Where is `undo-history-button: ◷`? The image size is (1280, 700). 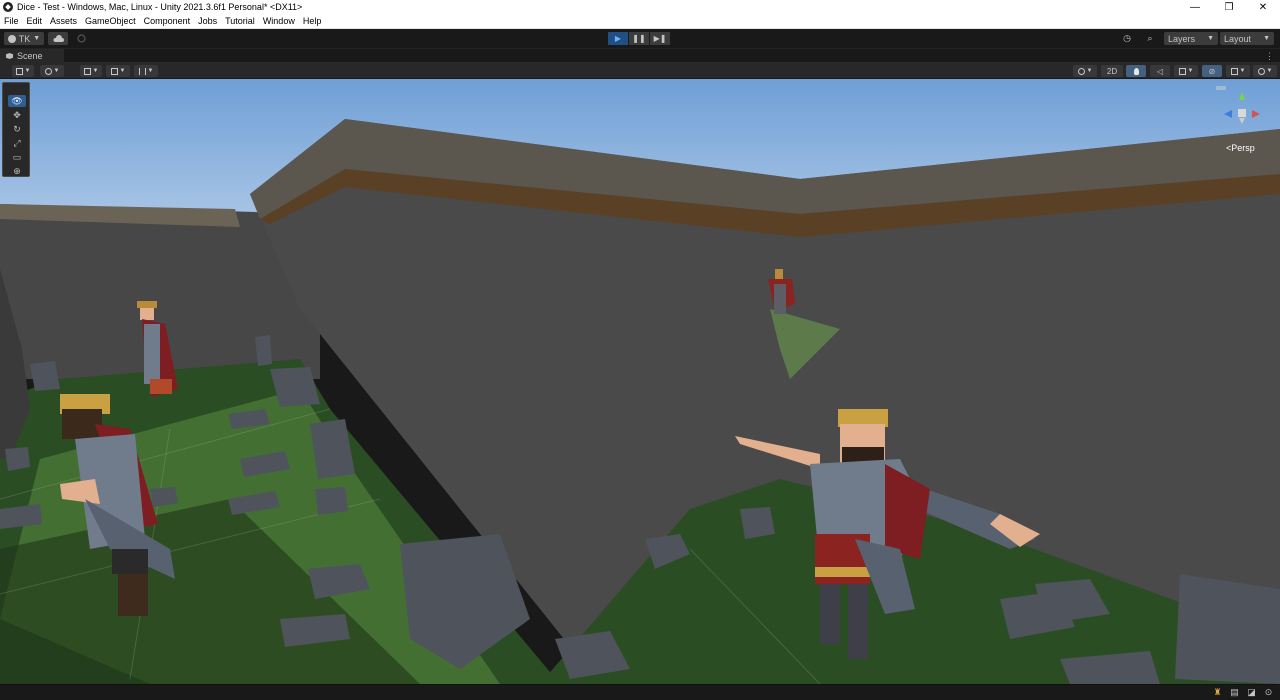 undo-history-button: ◷ is located at coordinates (1127, 38).